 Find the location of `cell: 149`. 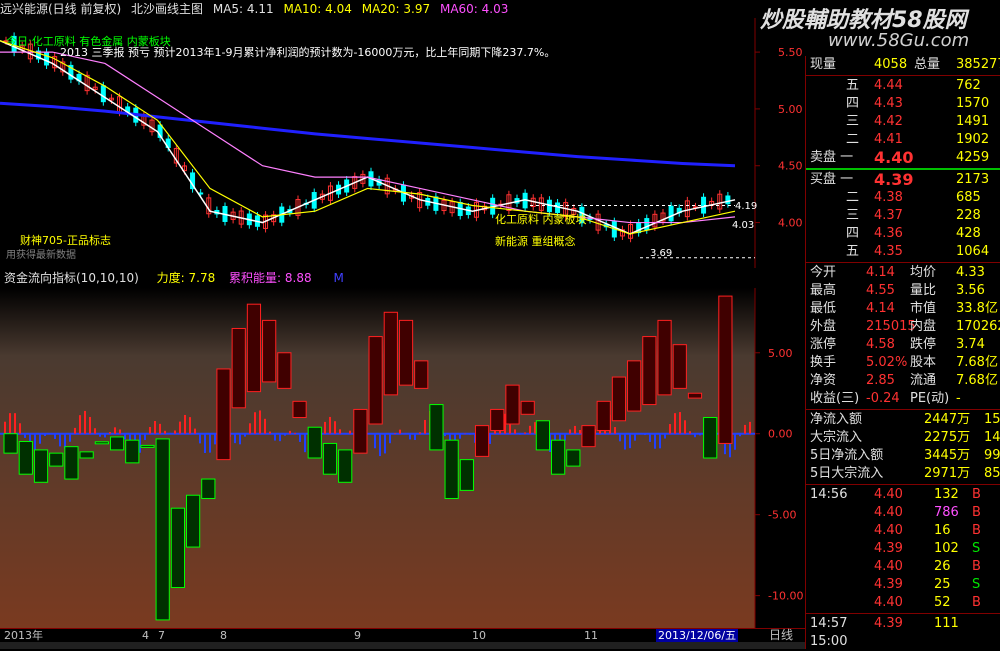

cell: 149 is located at coordinates (992, 437).